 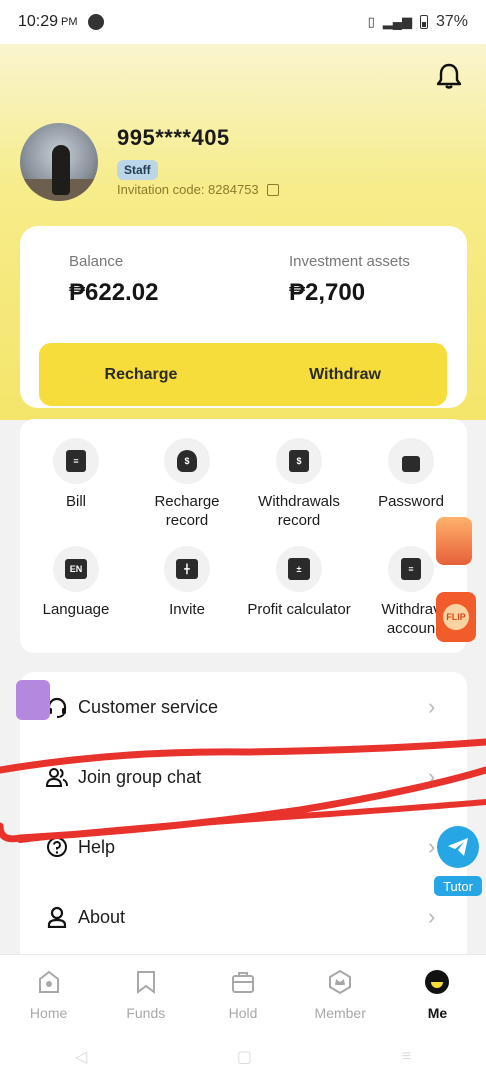 I want to click on user-icon, so click(x=57, y=917).